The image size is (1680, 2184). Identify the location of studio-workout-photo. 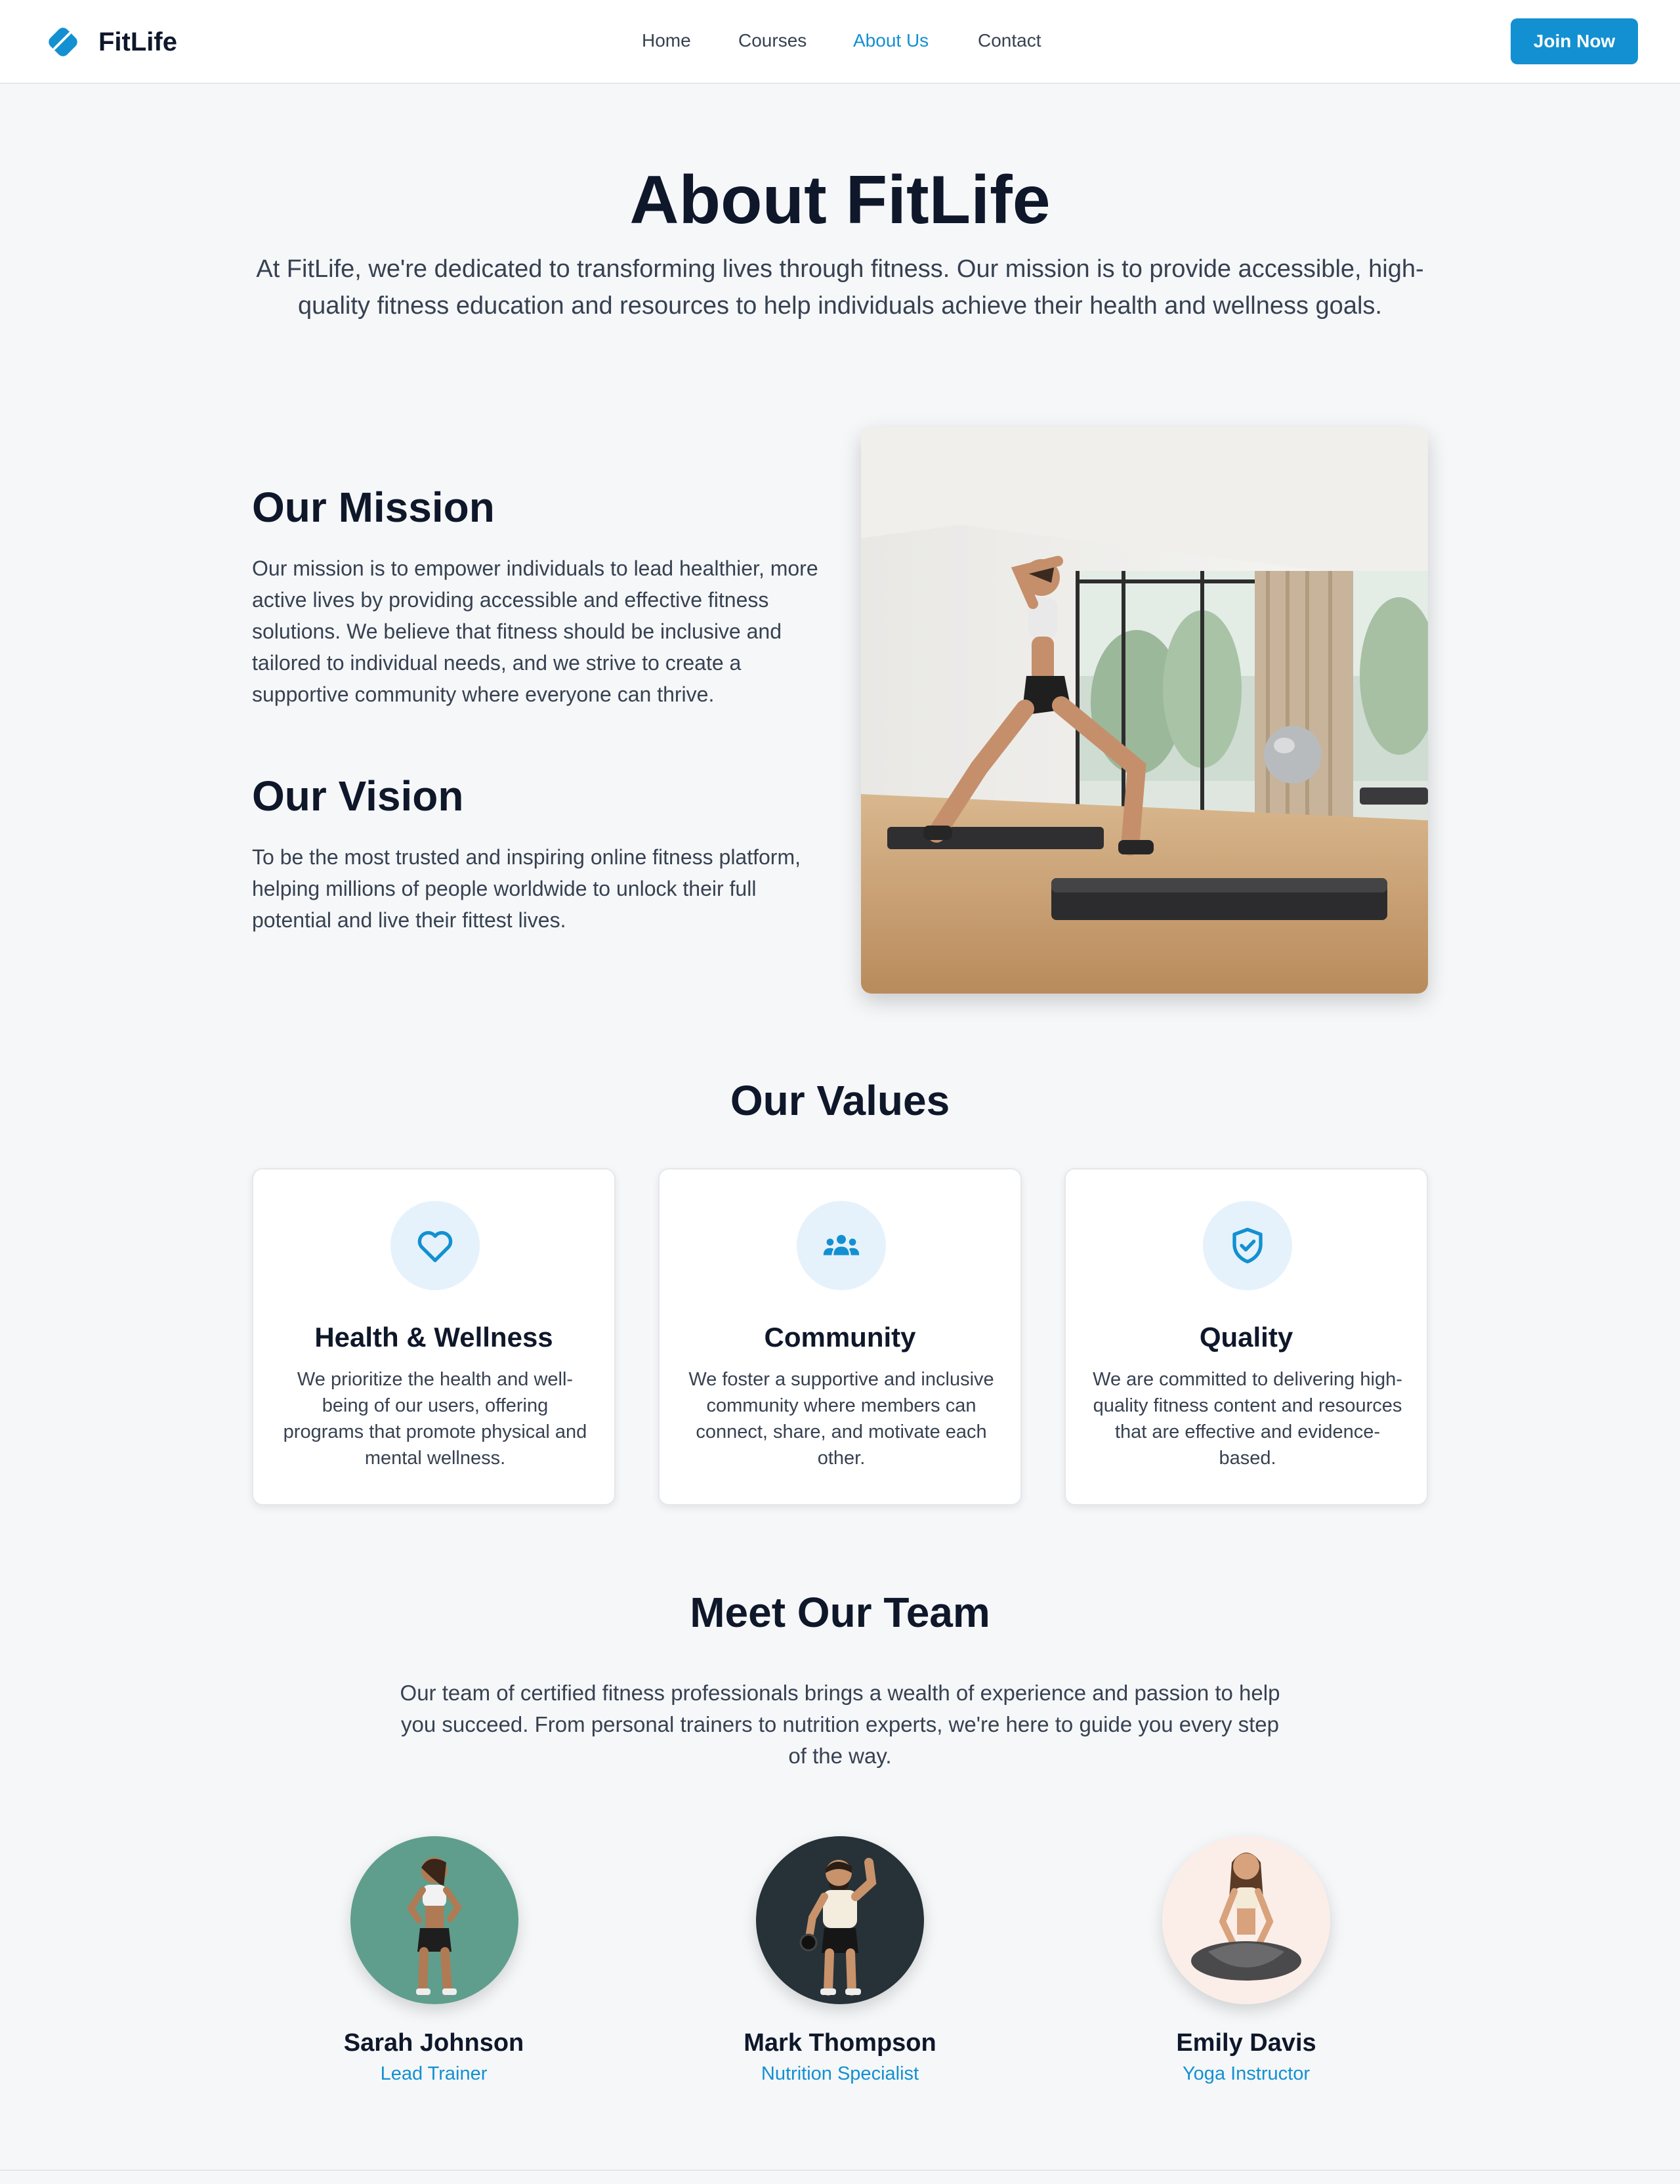
(1144, 710).